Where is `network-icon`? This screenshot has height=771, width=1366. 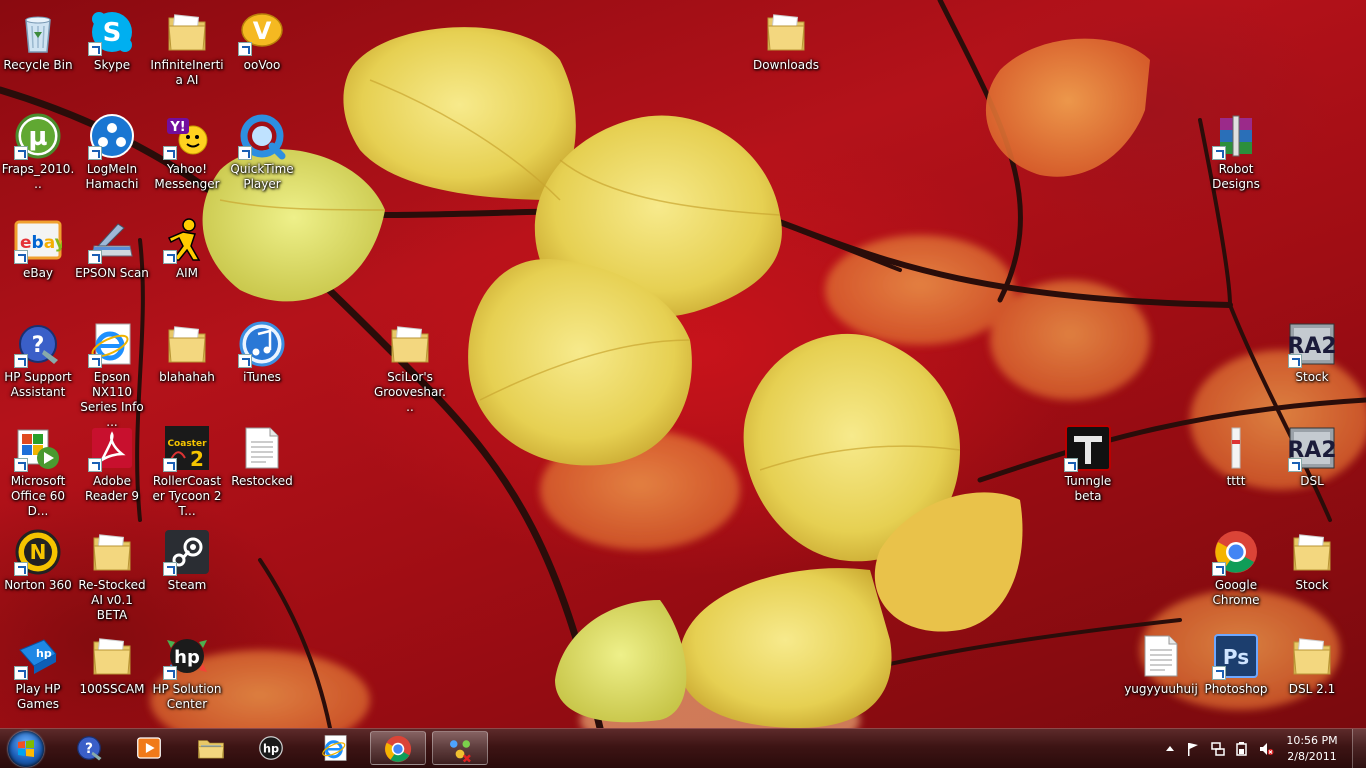 network-icon is located at coordinates (1218, 749).